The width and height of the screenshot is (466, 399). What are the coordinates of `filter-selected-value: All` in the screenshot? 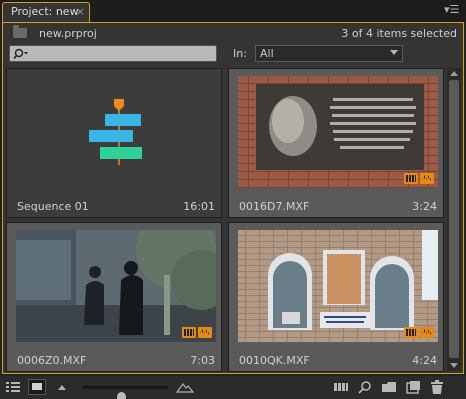 It's located at (267, 53).